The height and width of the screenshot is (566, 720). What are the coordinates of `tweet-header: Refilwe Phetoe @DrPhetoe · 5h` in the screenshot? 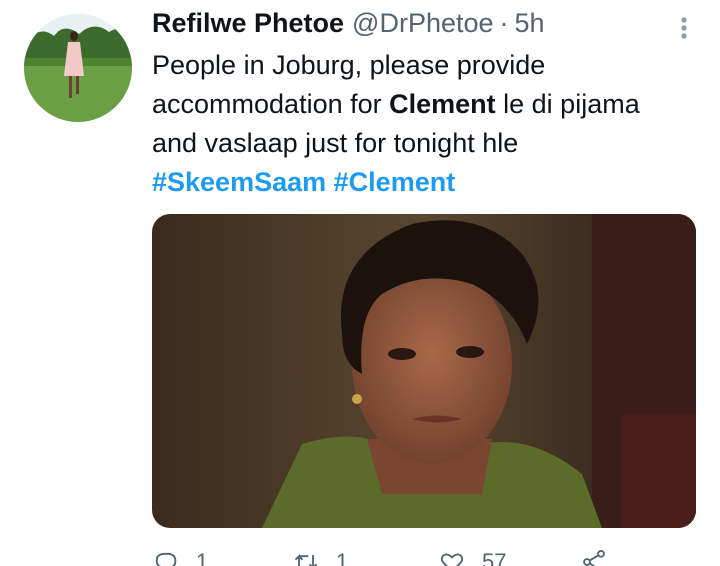 It's located at (424, 26).